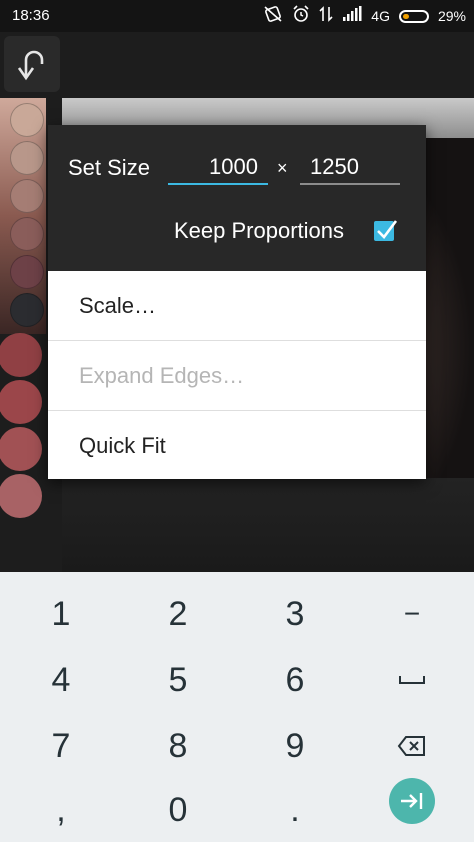 This screenshot has height=842, width=474. I want to click on signal-icon, so click(352, 16).